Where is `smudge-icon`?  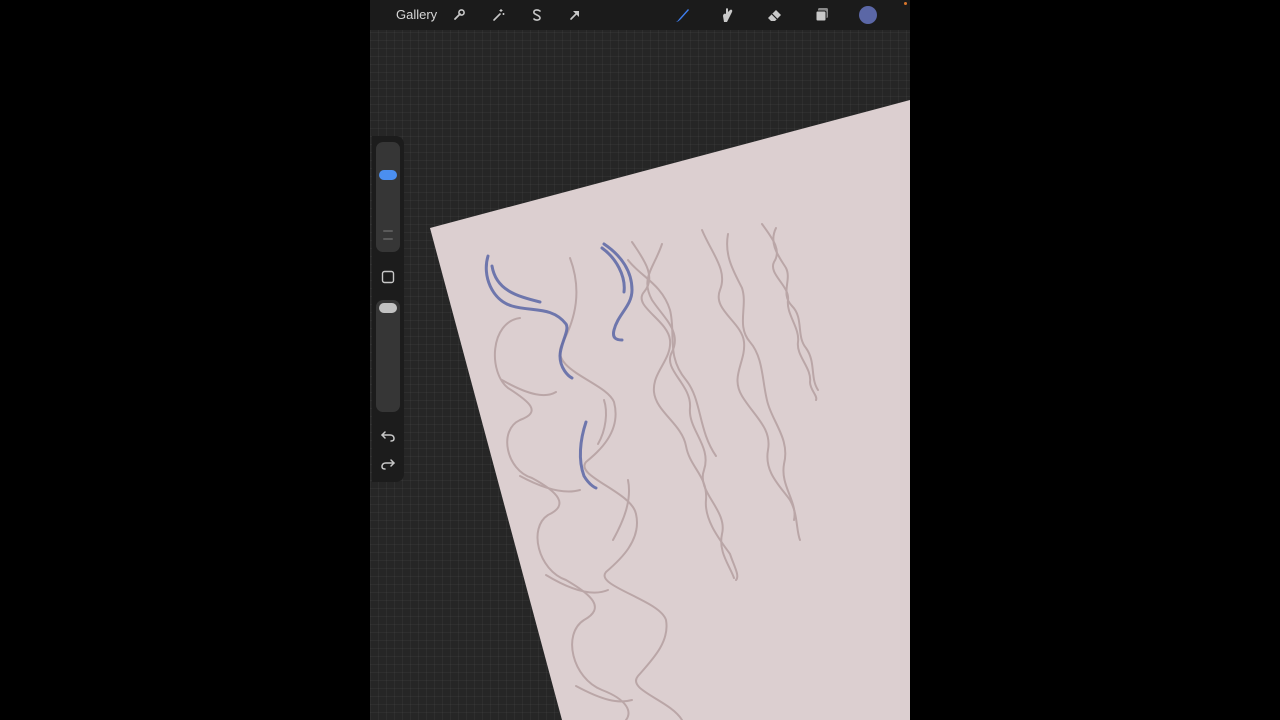 smudge-icon is located at coordinates (728, 15).